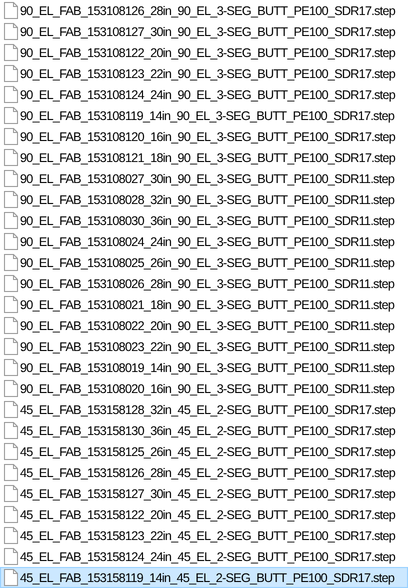 This screenshot has width=408, height=588. Describe the element at coordinates (208, 493) in the screenshot. I see `file-name: 45_EL_FAB_153158127_30in_45_EL_2-SEG_BUTT_PE100_SDR17.step` at that location.